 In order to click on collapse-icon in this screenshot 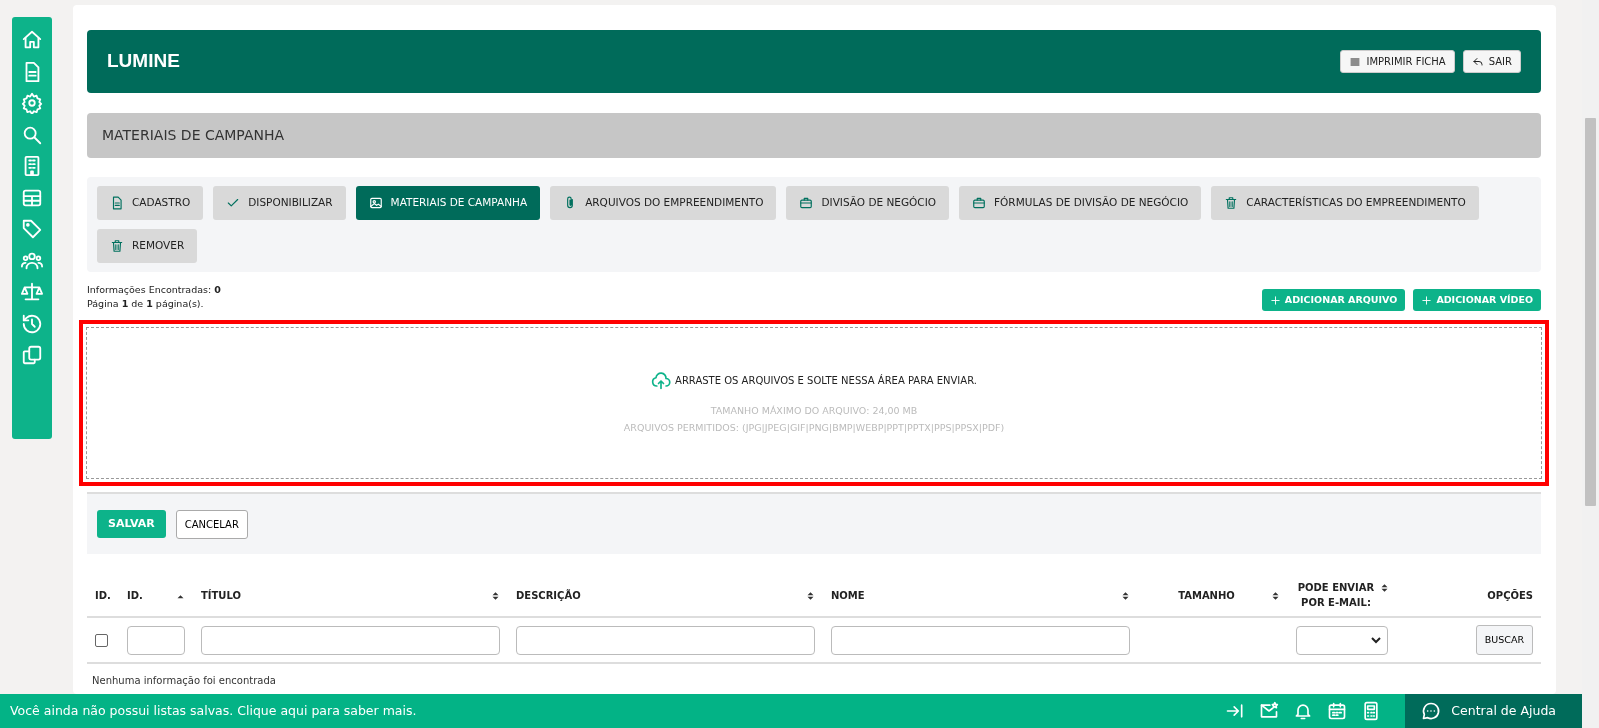, I will do `click(1235, 711)`.